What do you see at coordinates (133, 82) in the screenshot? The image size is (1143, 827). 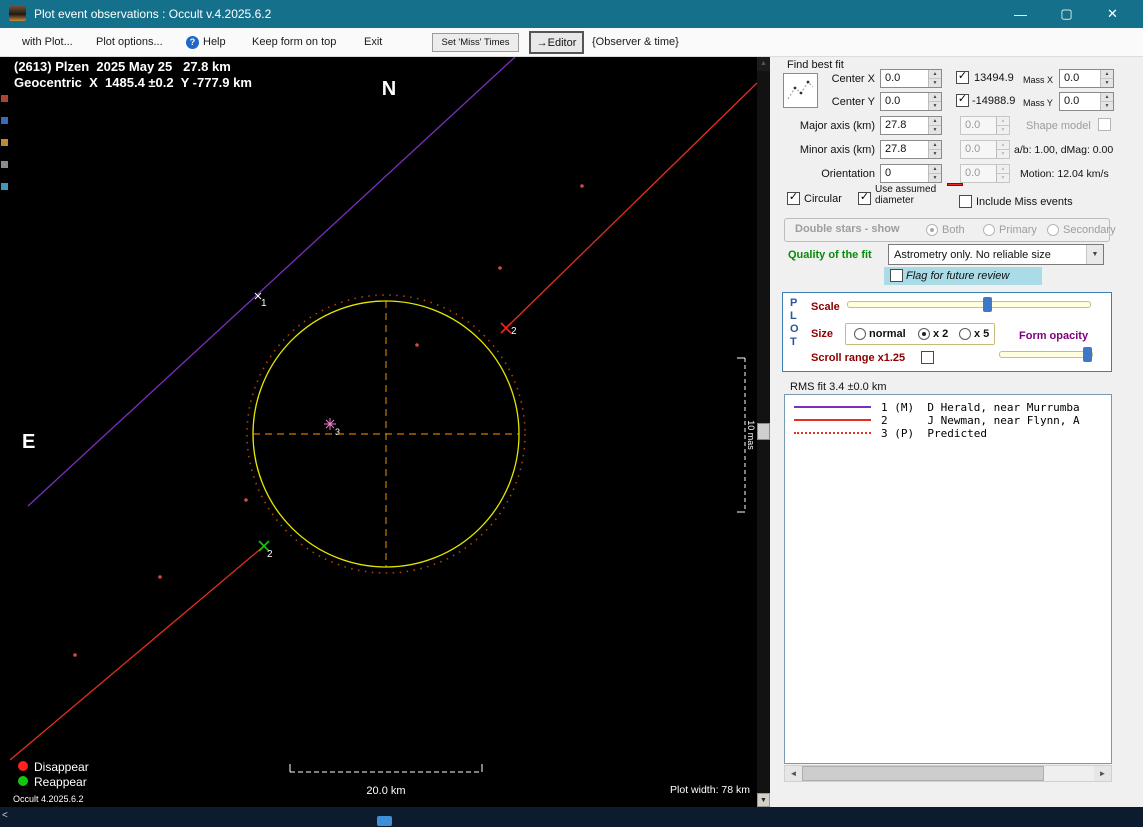 I see `plot-header-line2: Geocentric X 1485.4 ±0.2 Y -777.9 km` at bounding box center [133, 82].